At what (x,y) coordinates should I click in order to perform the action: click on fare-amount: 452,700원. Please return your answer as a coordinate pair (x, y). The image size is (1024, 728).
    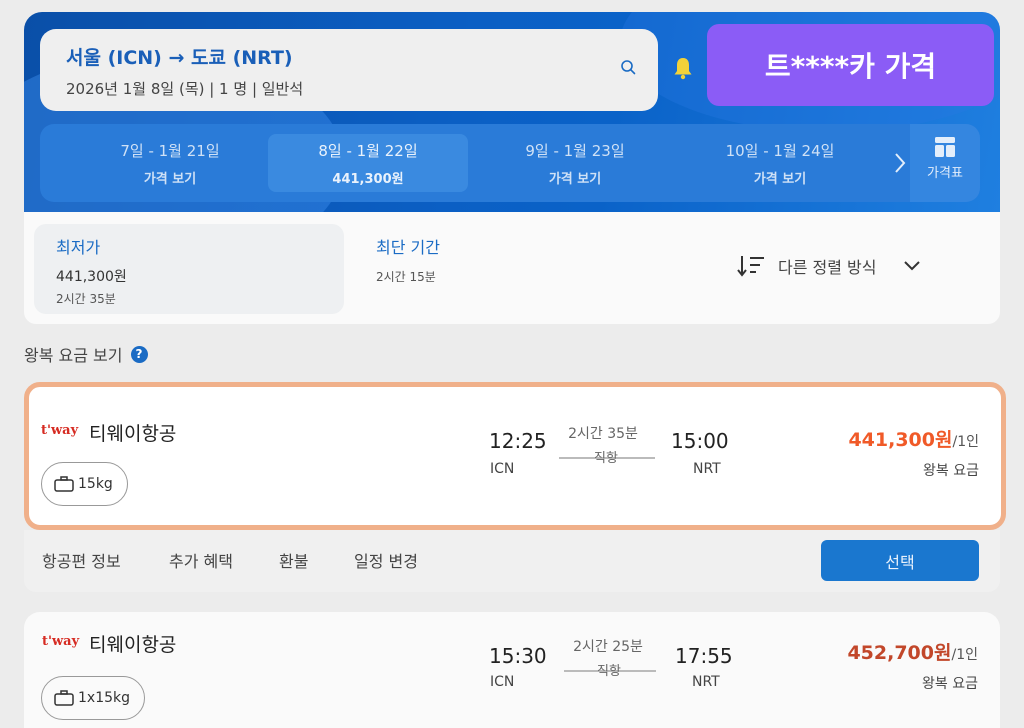
    Looking at the image, I should click on (899, 653).